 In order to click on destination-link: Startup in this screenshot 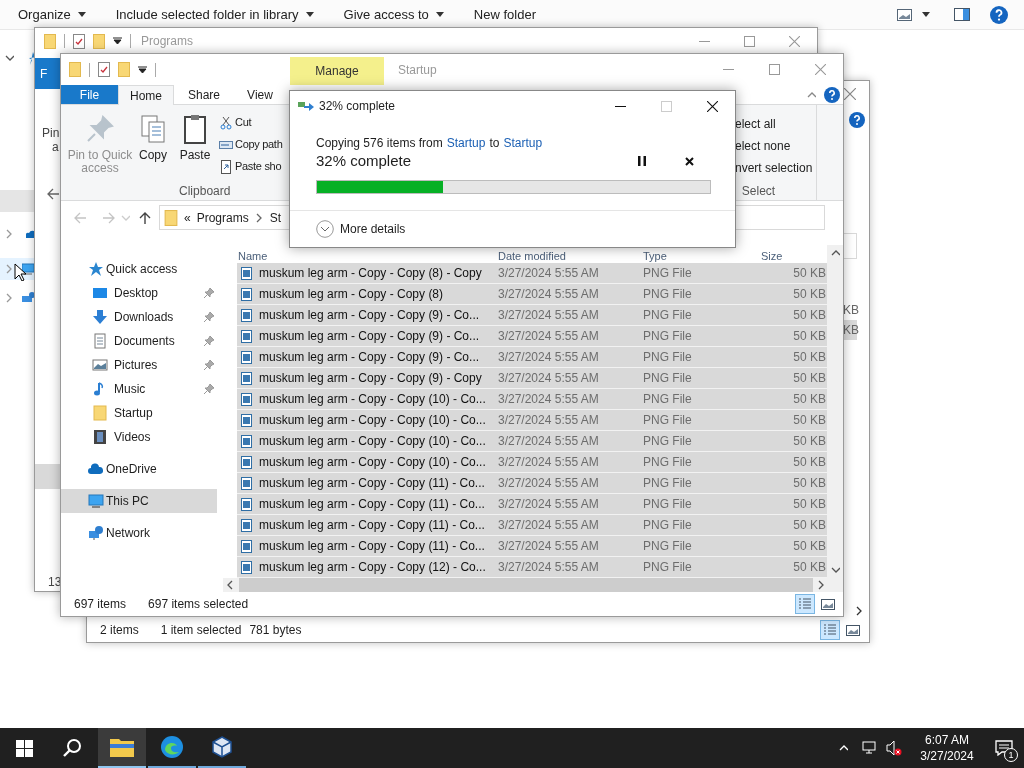, I will do `click(523, 143)`.